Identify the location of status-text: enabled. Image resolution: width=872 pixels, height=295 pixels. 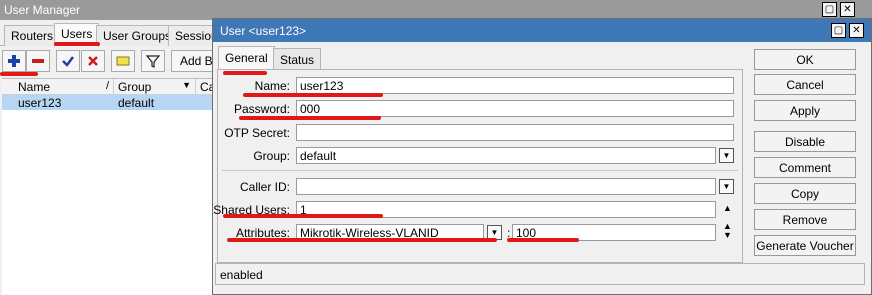
(241, 275).